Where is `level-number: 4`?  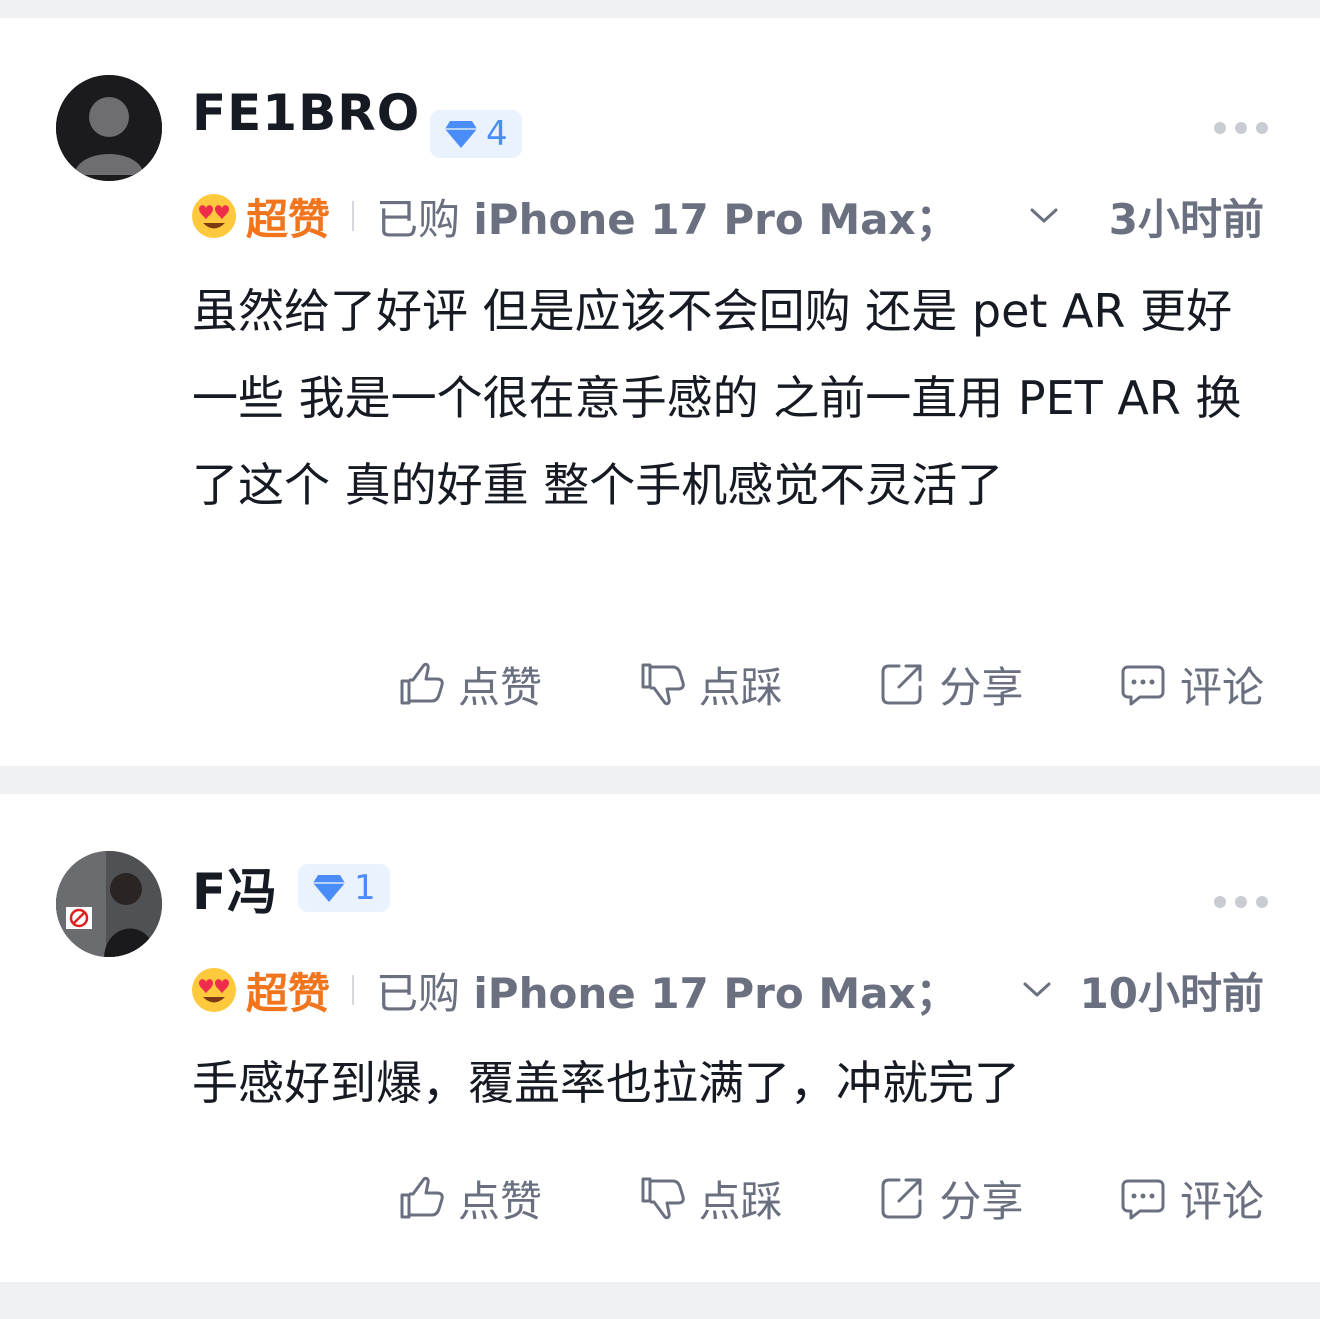
level-number: 4 is located at coordinates (497, 134).